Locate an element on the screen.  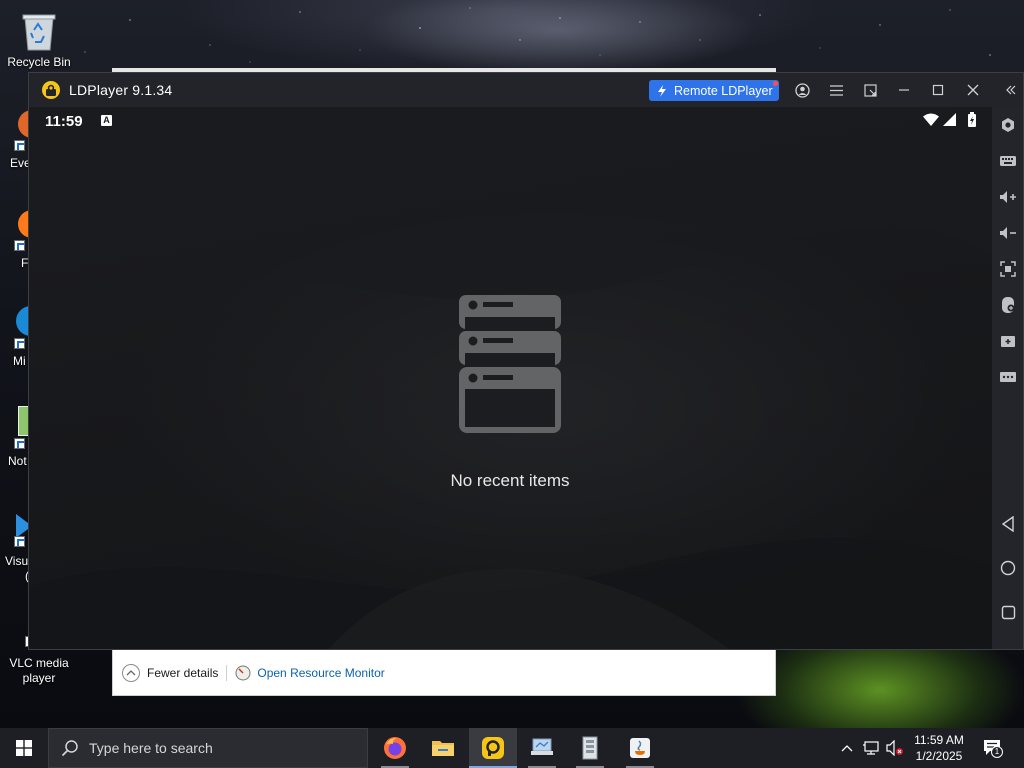
speaker-muted-icon is located at coordinates (894, 748).